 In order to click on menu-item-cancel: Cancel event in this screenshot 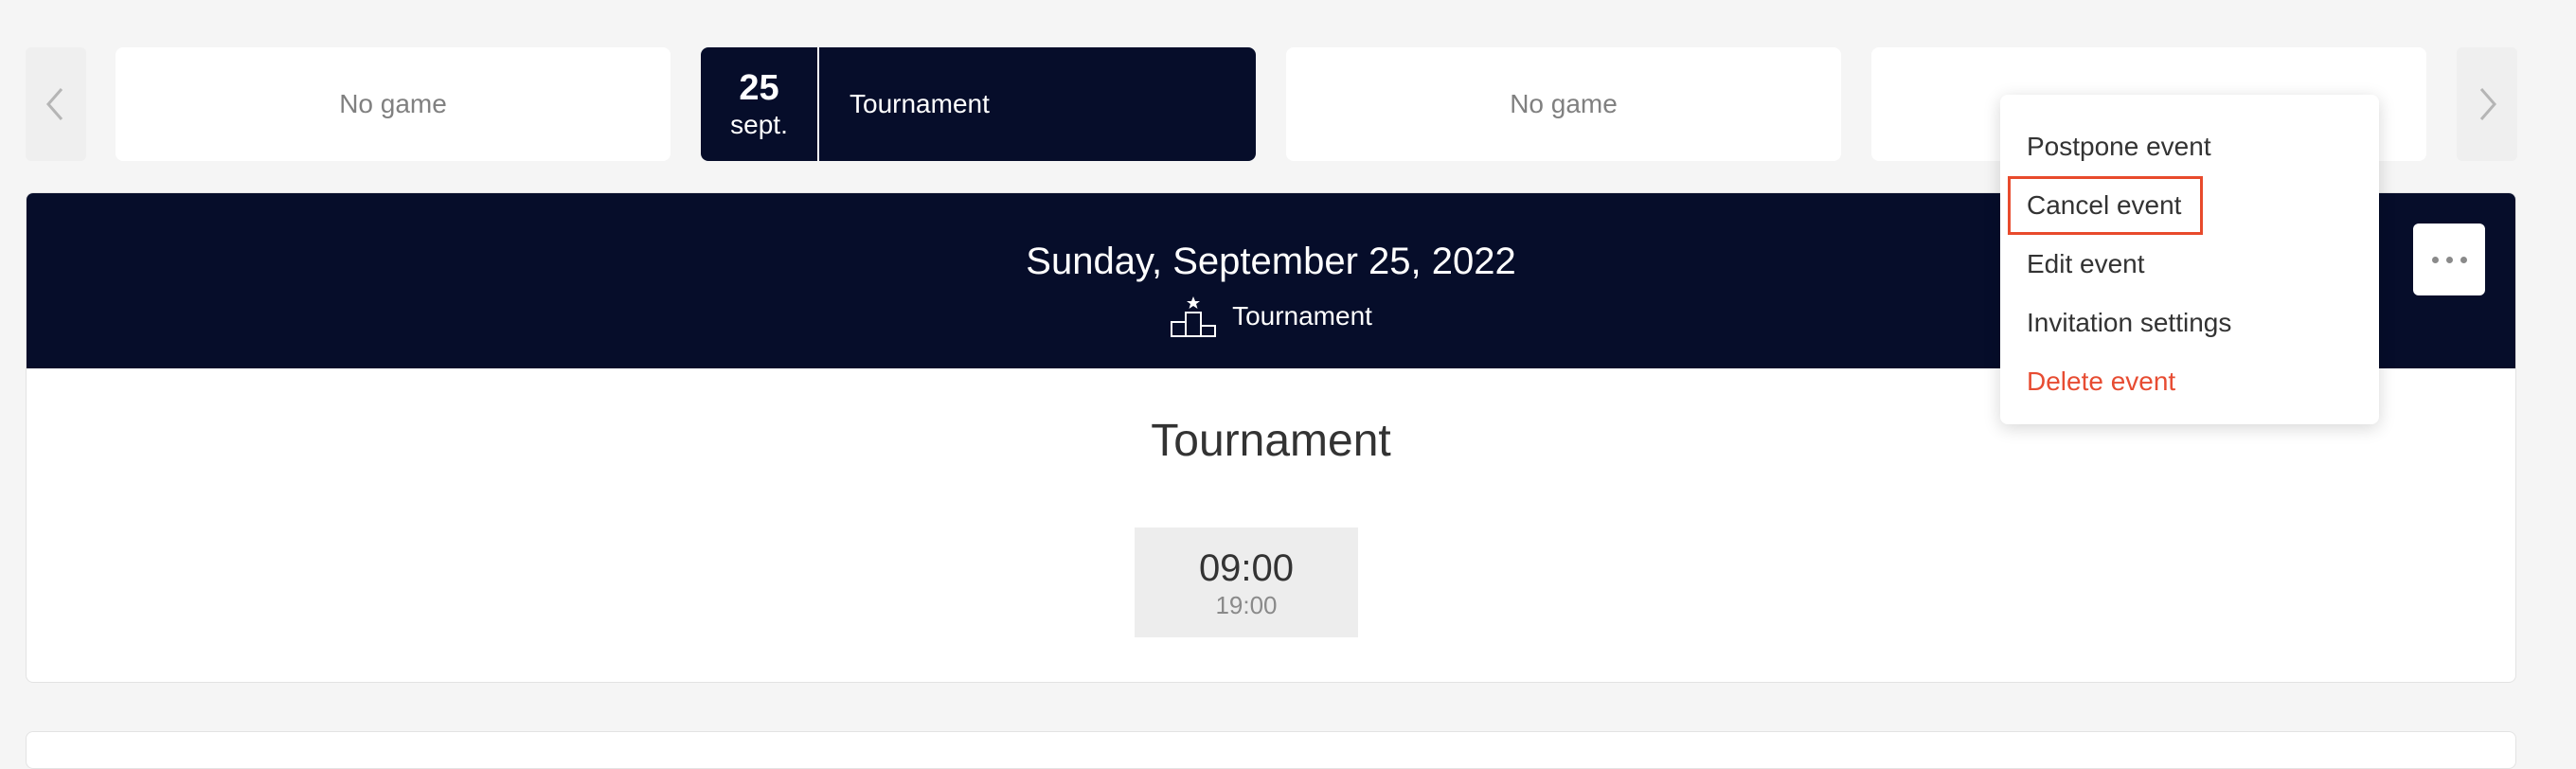, I will do `click(2189, 206)`.